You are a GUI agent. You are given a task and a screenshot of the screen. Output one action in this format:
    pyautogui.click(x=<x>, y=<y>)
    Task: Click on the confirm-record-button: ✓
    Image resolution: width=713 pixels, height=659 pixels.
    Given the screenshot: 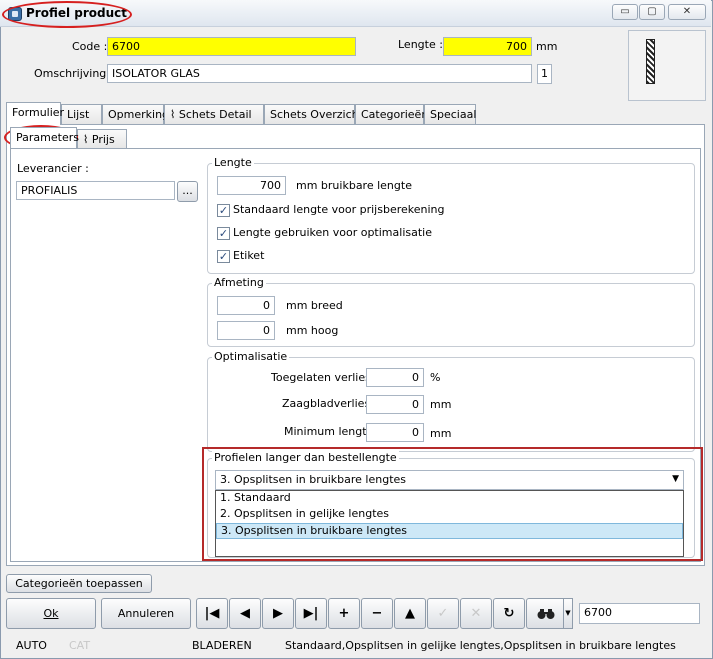 What is the action you would take?
    pyautogui.click(x=443, y=613)
    